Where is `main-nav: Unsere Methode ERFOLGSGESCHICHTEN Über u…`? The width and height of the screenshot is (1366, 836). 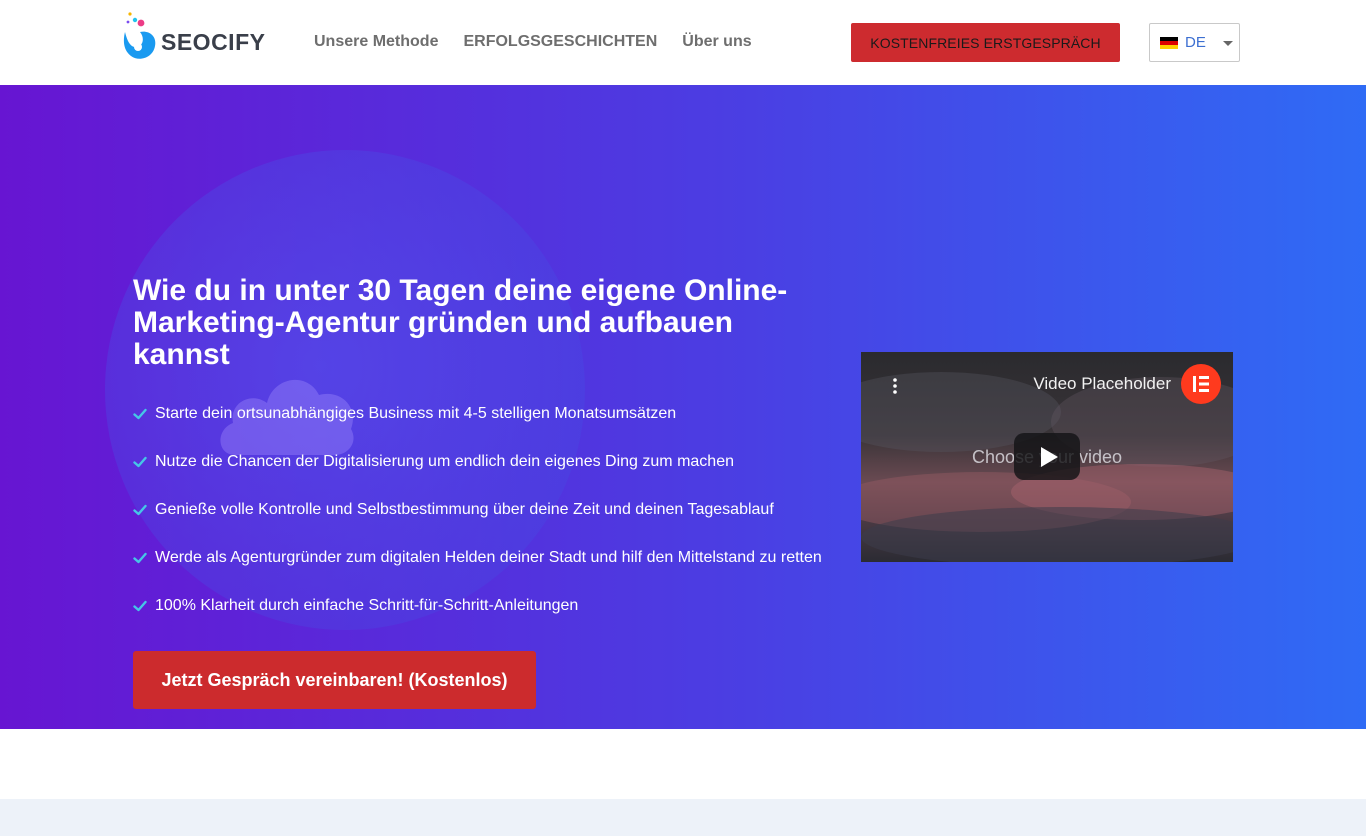 main-nav: Unsere Methode ERFOLGSGESCHICHTEN Über u… is located at coordinates (533, 42).